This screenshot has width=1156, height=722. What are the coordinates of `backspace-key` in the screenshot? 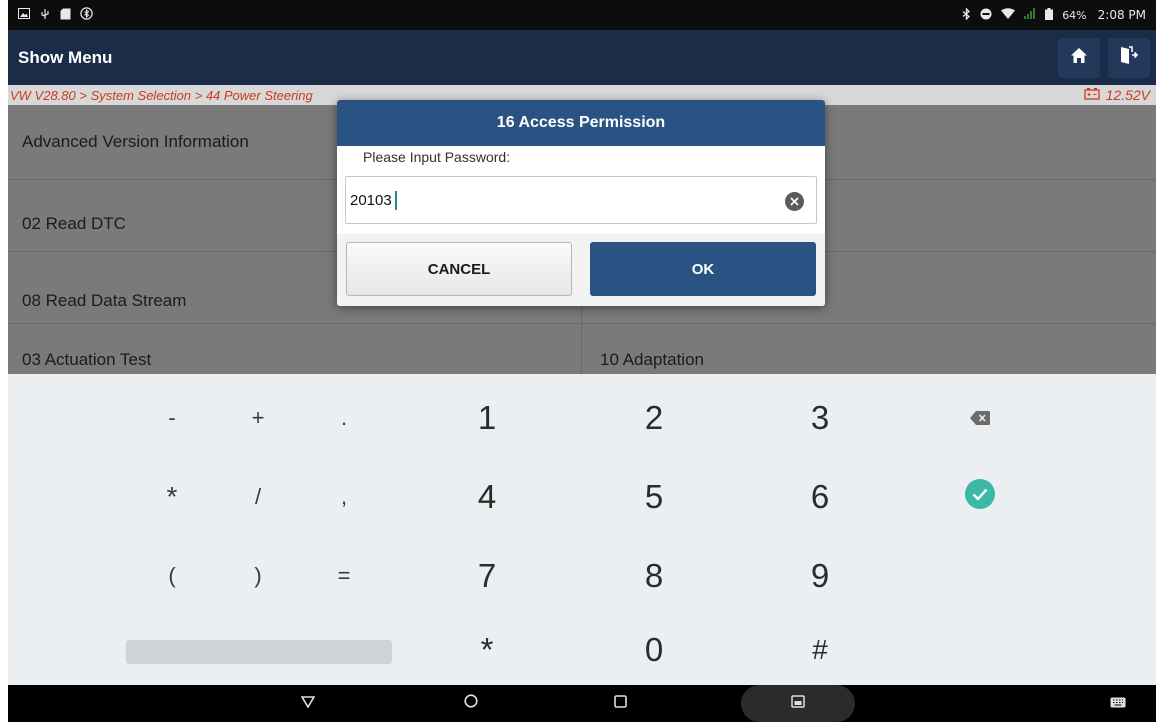 It's located at (980, 418).